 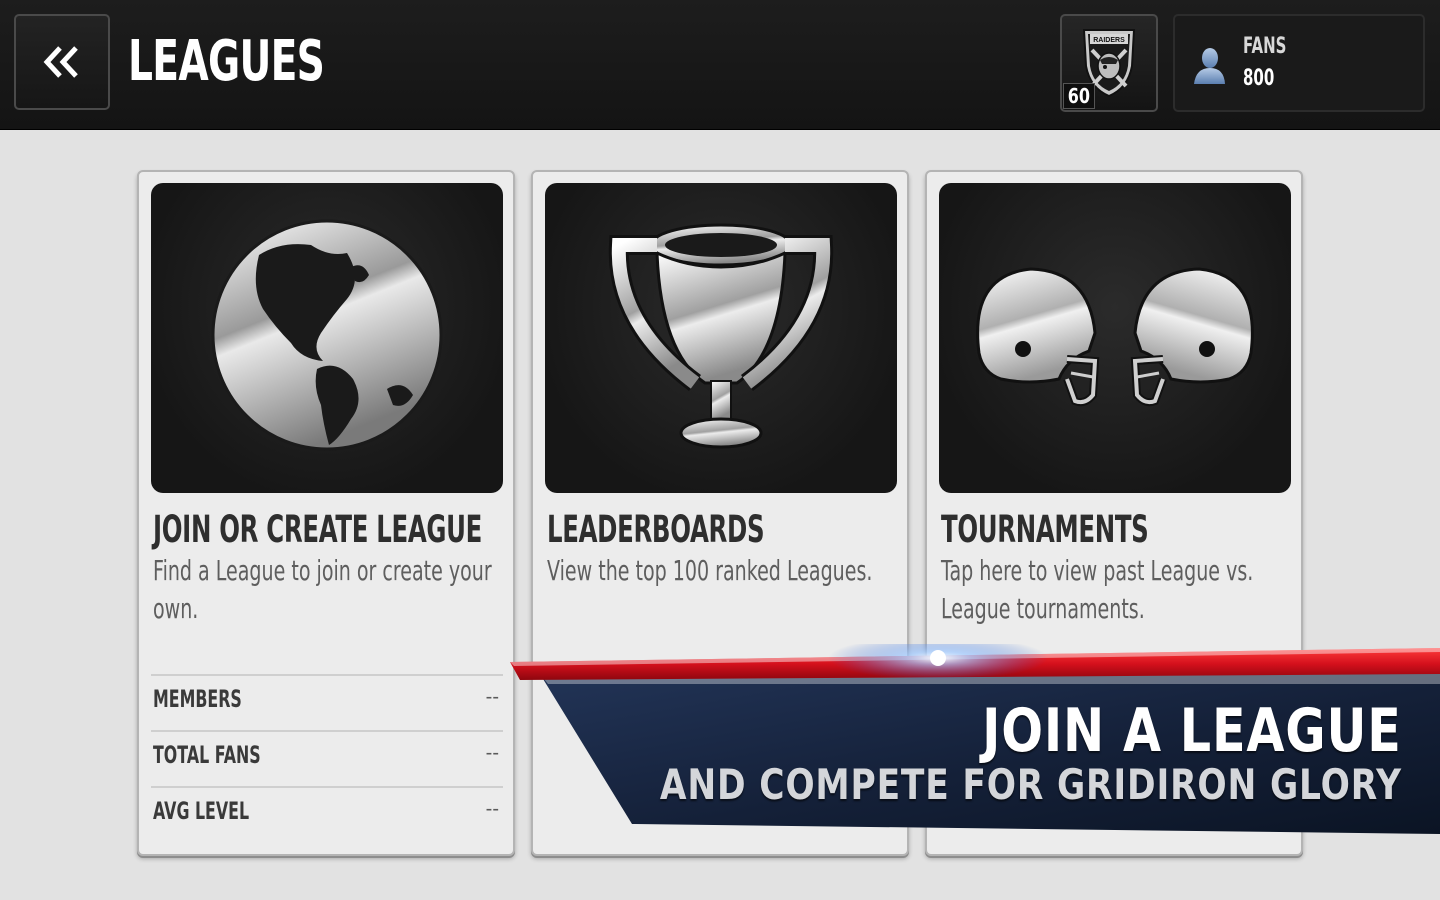 I want to click on stat-label: TOTAL FANS, so click(x=207, y=755).